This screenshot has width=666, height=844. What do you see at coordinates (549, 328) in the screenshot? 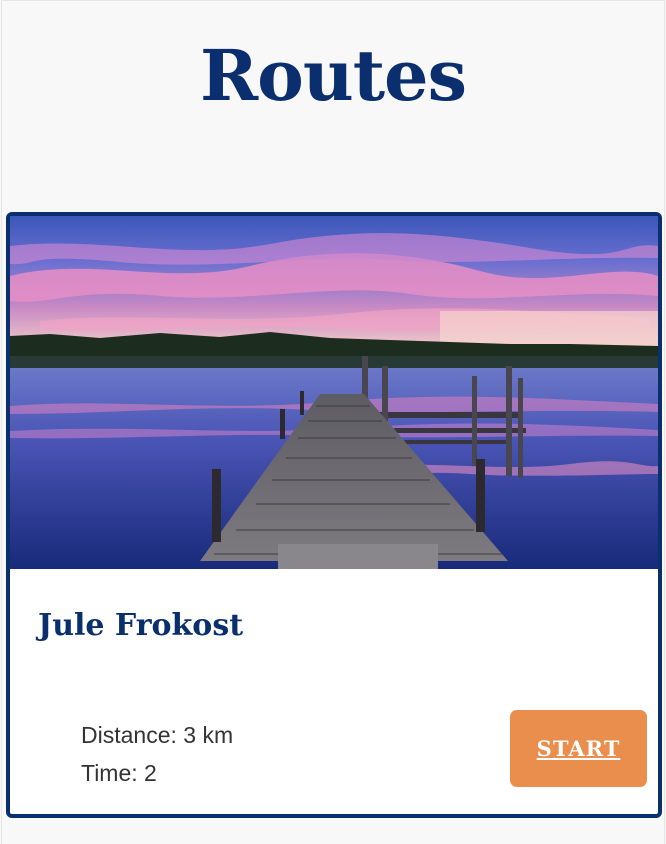
I see `sunset-glow` at bounding box center [549, 328].